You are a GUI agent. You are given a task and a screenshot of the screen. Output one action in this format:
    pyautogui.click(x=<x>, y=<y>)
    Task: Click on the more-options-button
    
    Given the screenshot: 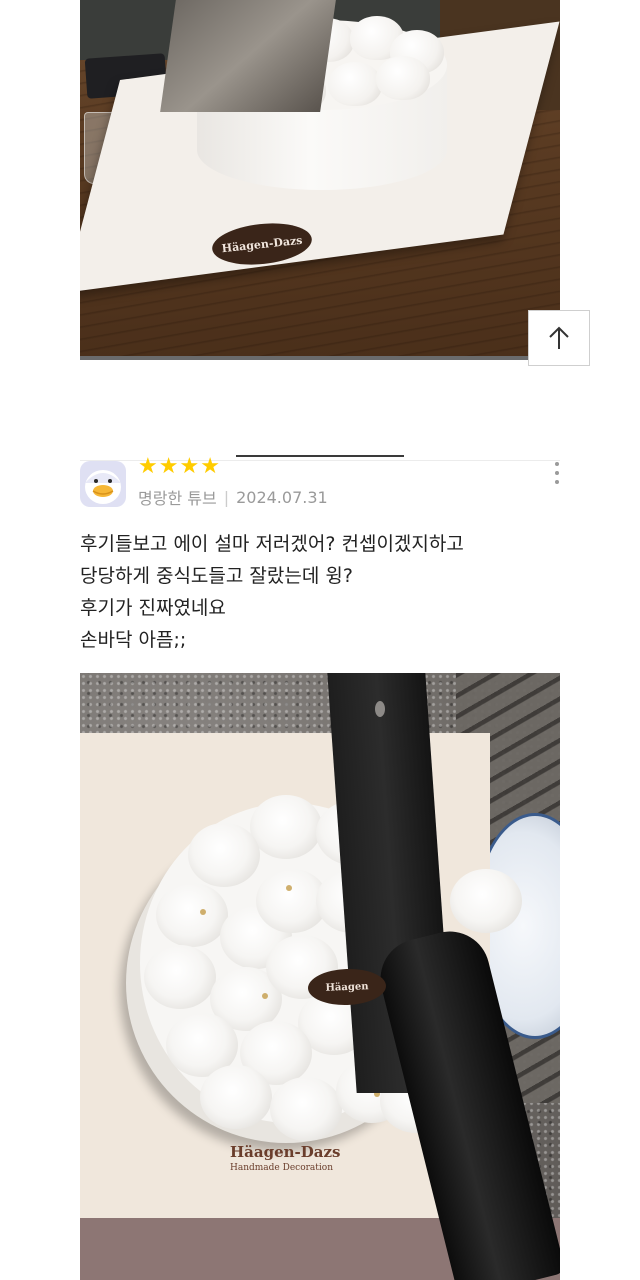 What is the action you would take?
    pyautogui.click(x=557, y=473)
    